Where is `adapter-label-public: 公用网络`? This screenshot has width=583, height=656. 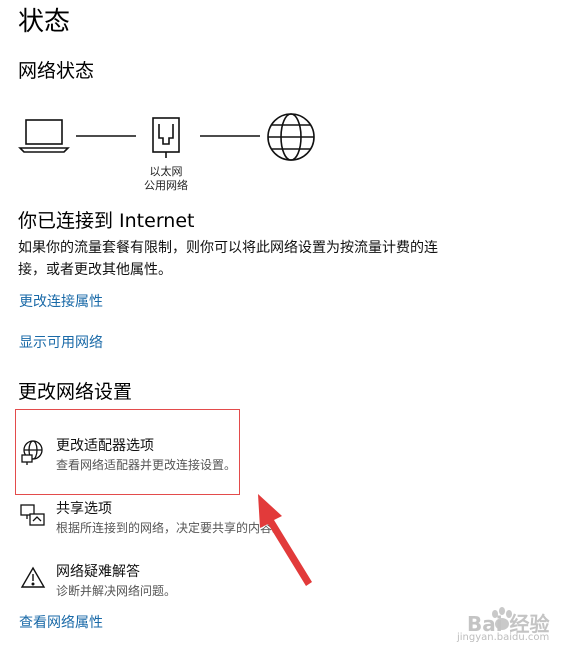
adapter-label-public: 公用网络 is located at coordinates (166, 185).